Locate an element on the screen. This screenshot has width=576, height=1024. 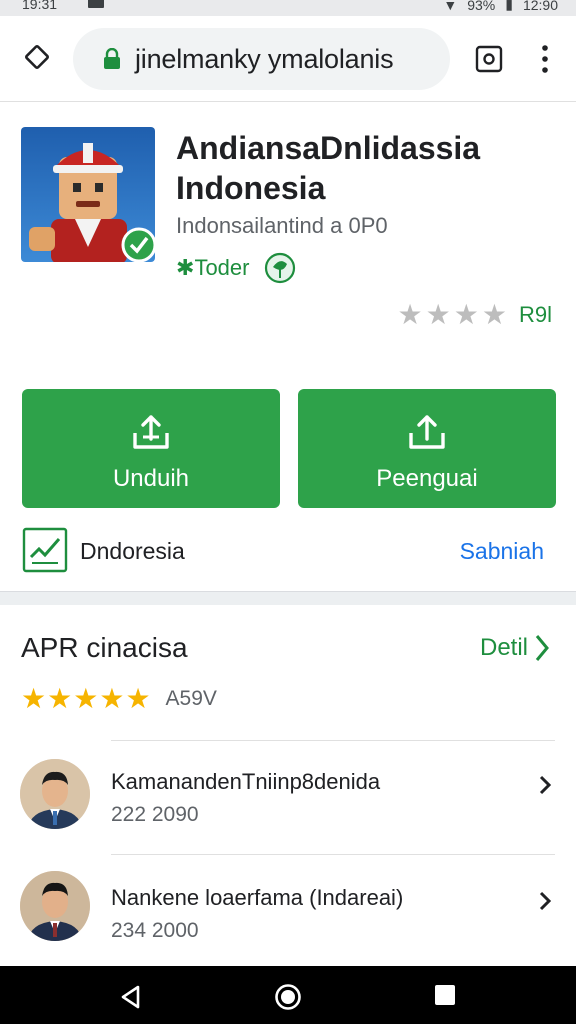
lock-icon is located at coordinates (112, 58).